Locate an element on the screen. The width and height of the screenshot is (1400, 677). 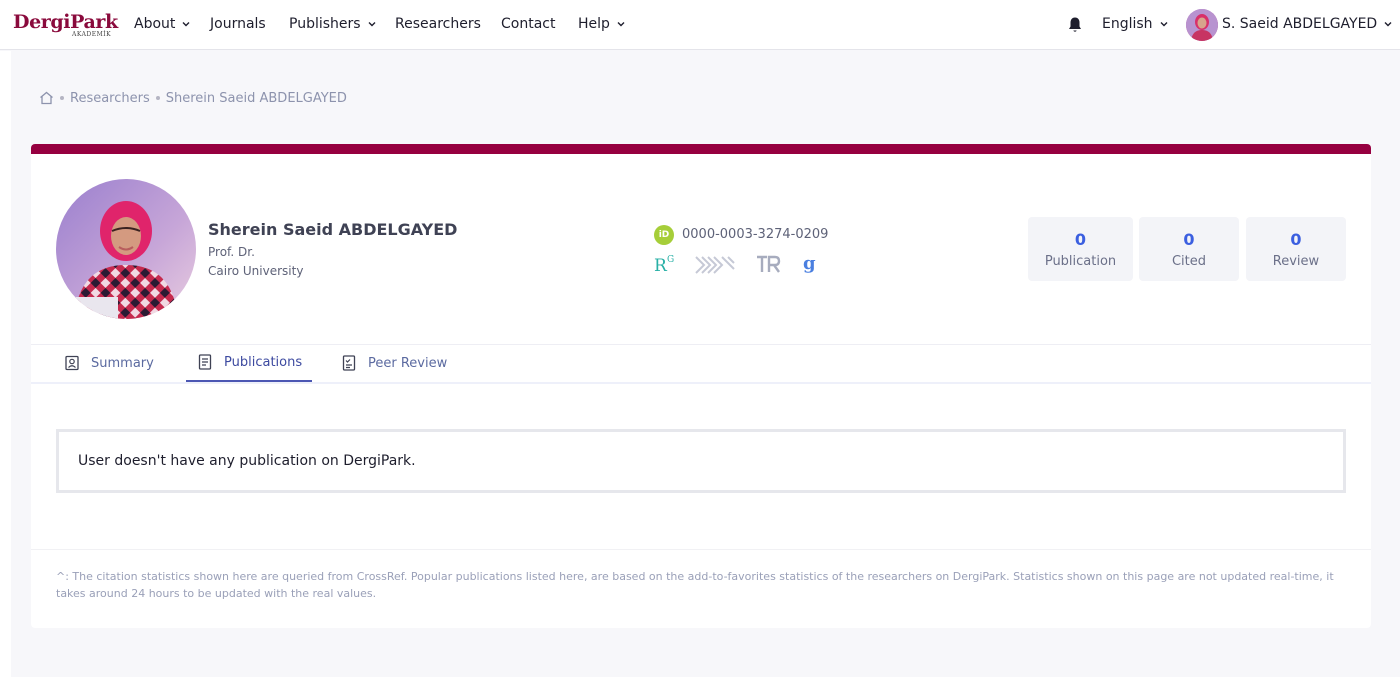
researcher-affiliation: Cairo University is located at coordinates (256, 271).